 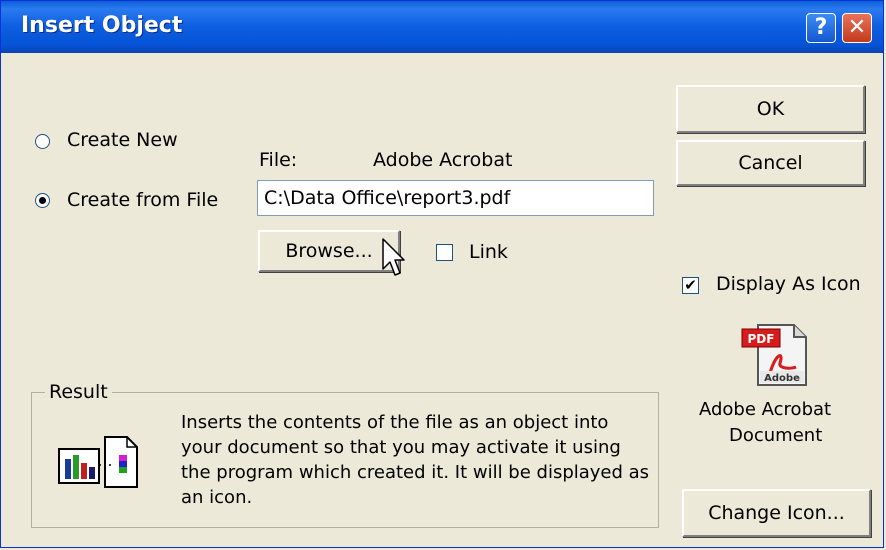 I want to click on link-checkbox, so click(x=444, y=252).